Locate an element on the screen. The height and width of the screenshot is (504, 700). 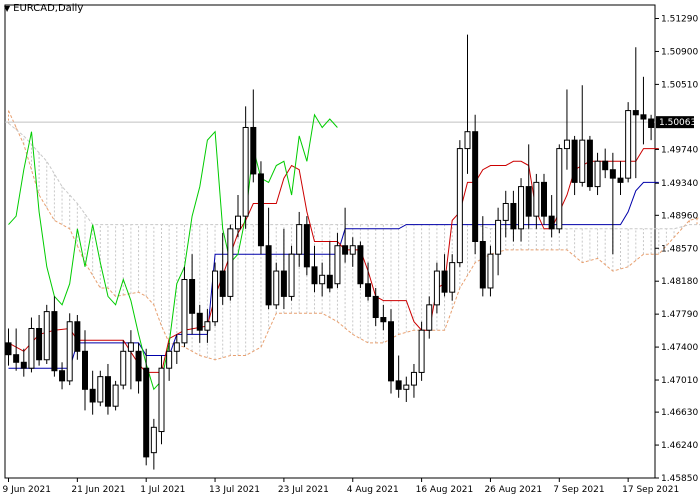
x-tick-label: 26 Aug 2021 is located at coordinates (513, 490).